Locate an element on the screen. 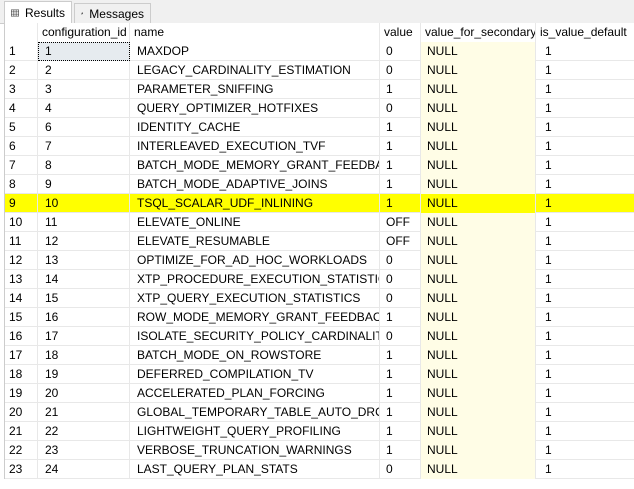 The width and height of the screenshot is (634, 489). cell-name: ROW_MODE_MEMORY_GRANT_FEEDBACK is located at coordinates (255, 317).